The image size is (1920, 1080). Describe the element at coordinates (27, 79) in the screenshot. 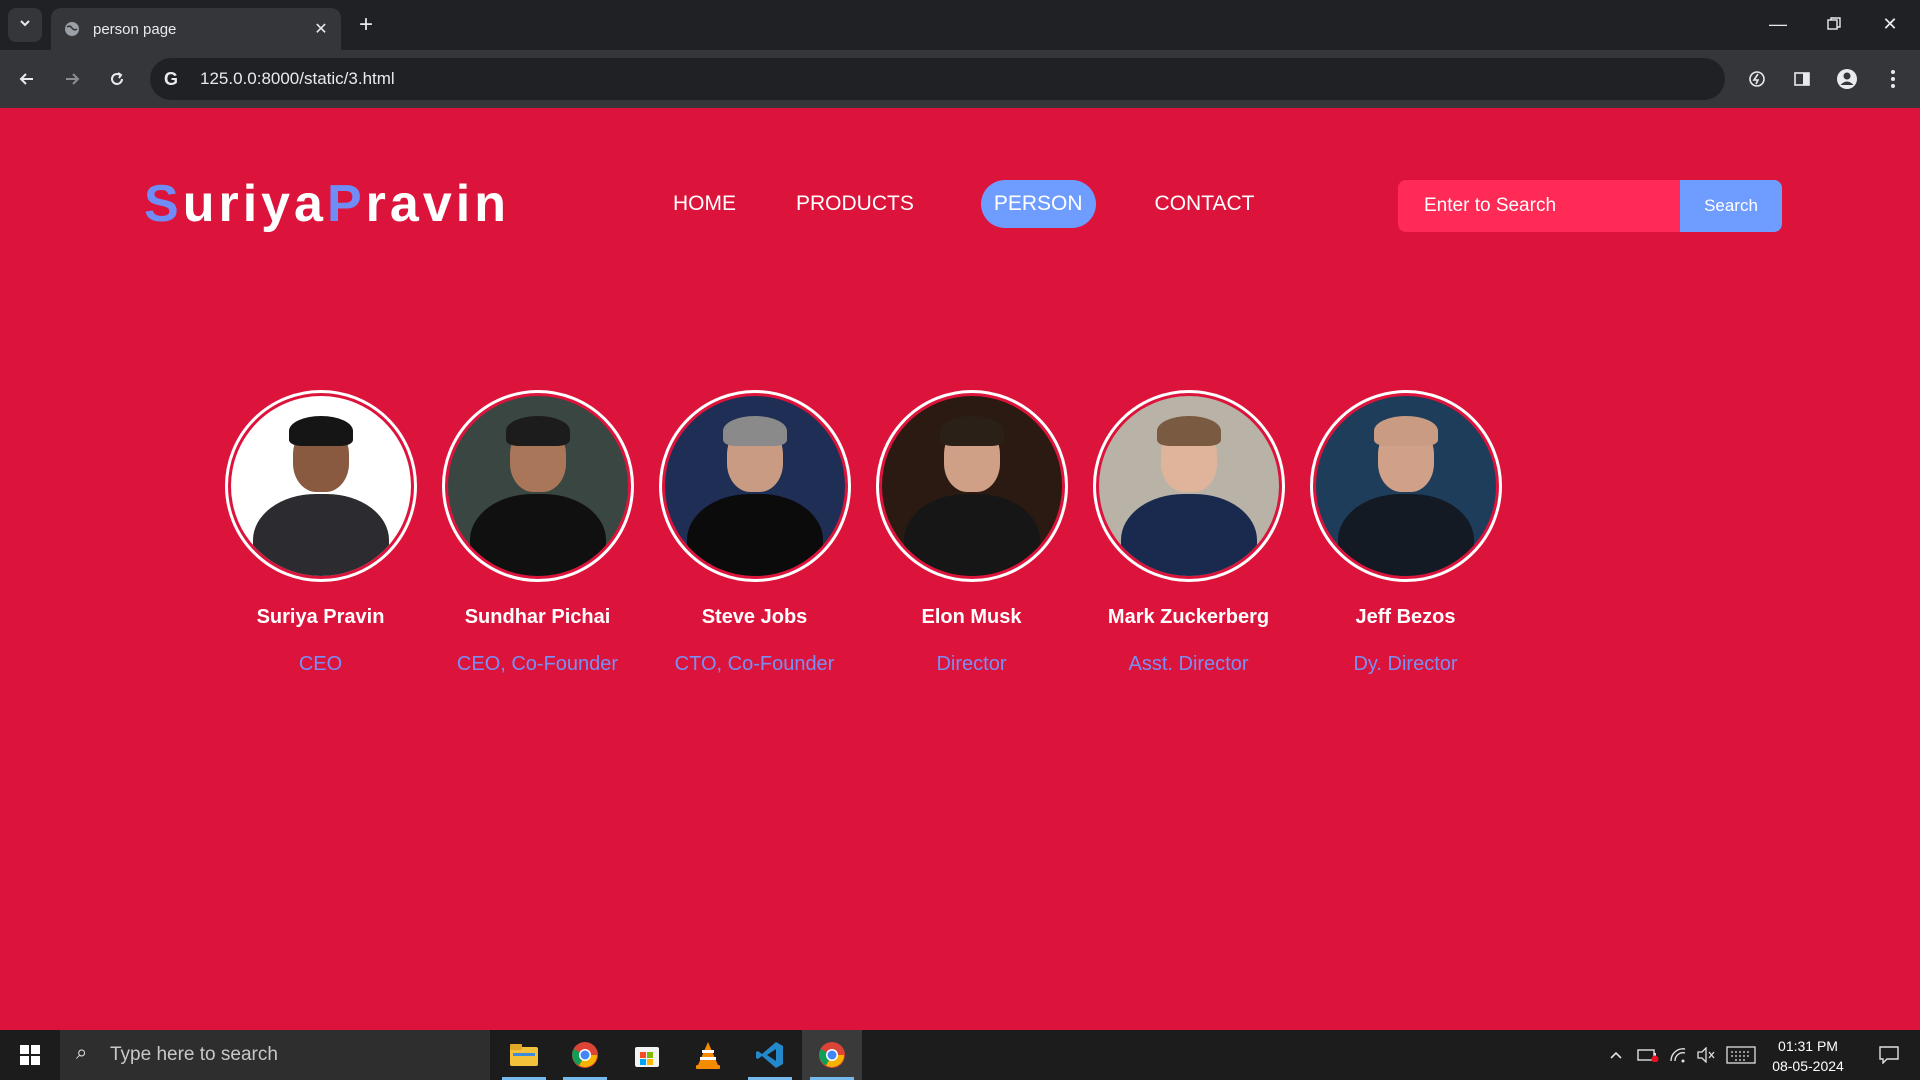

I see `back-arrow-icon` at that location.